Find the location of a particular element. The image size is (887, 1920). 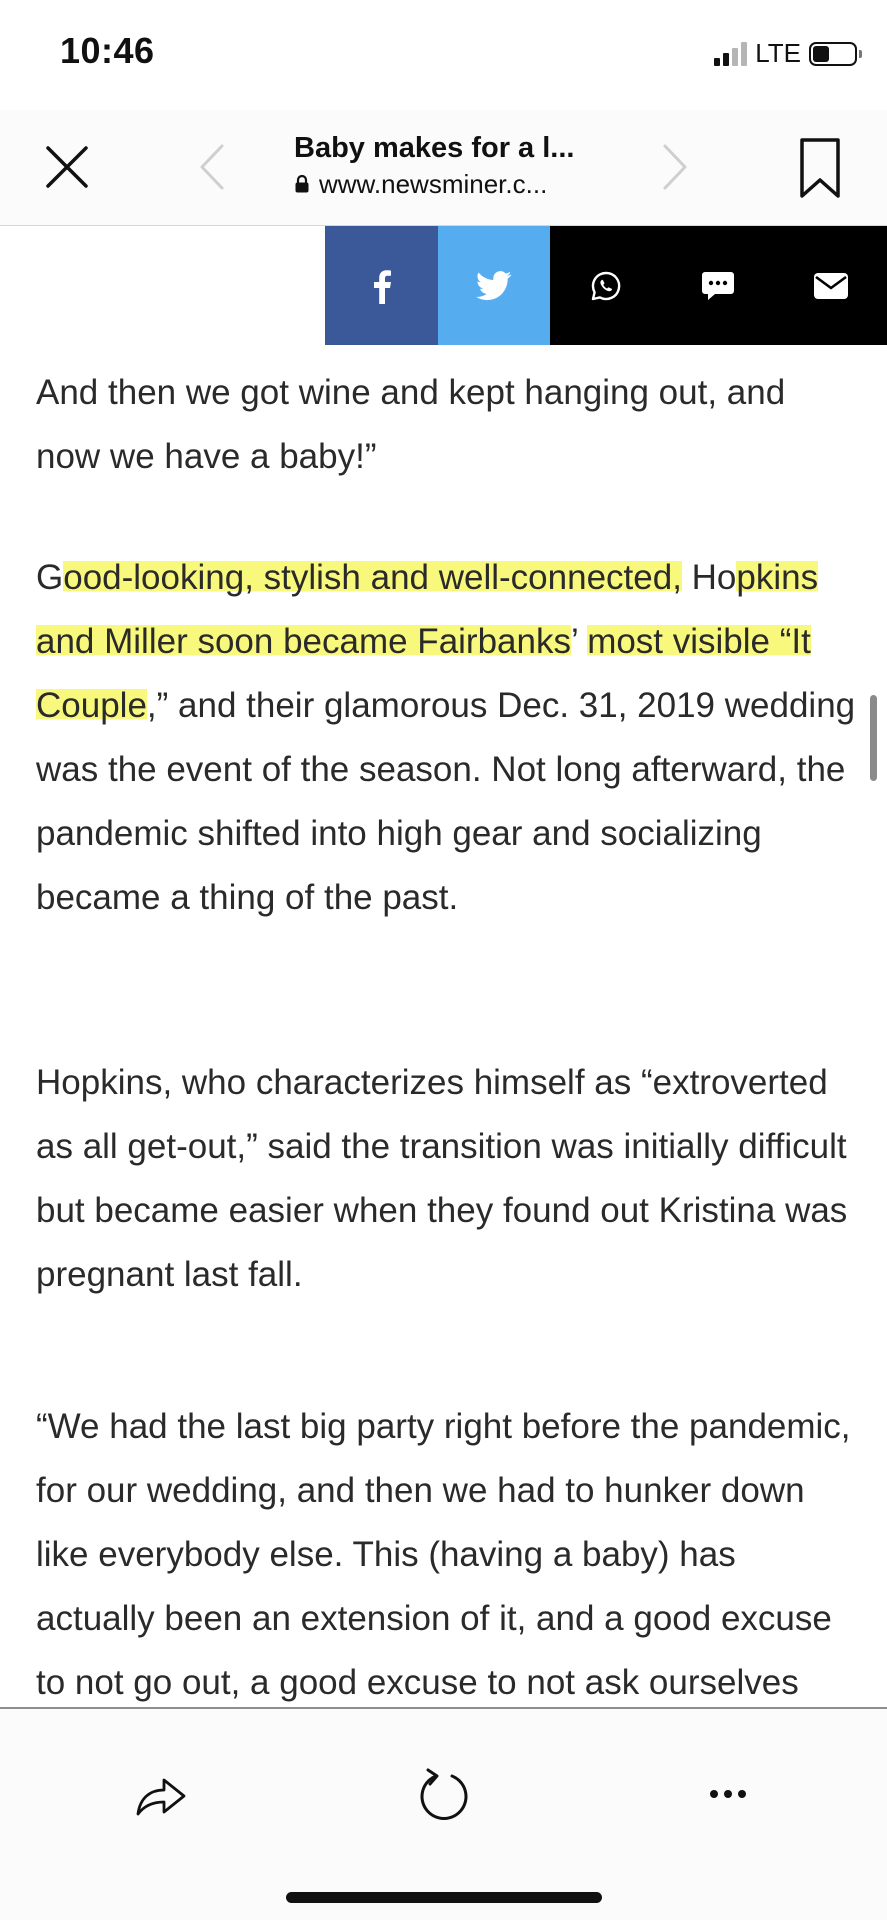

share-bar is located at coordinates (606, 285).